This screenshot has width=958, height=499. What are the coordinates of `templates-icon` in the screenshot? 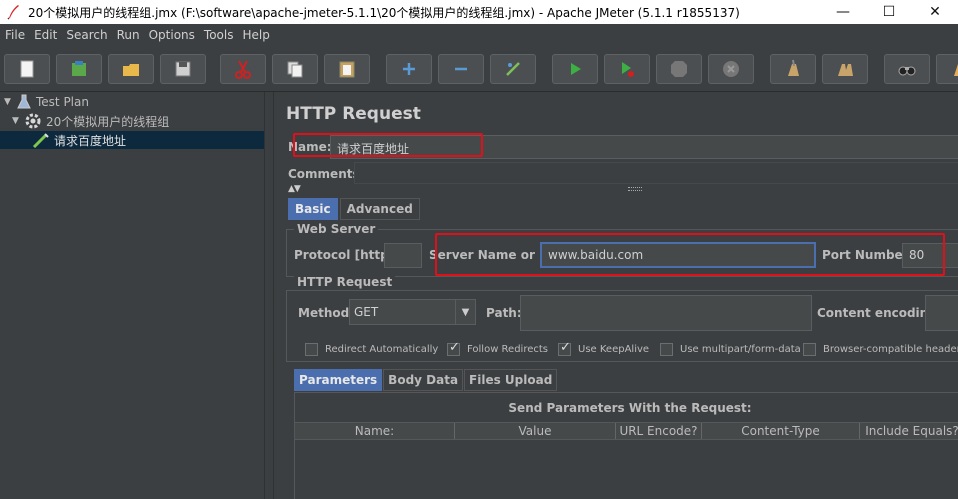 It's located at (79, 68).